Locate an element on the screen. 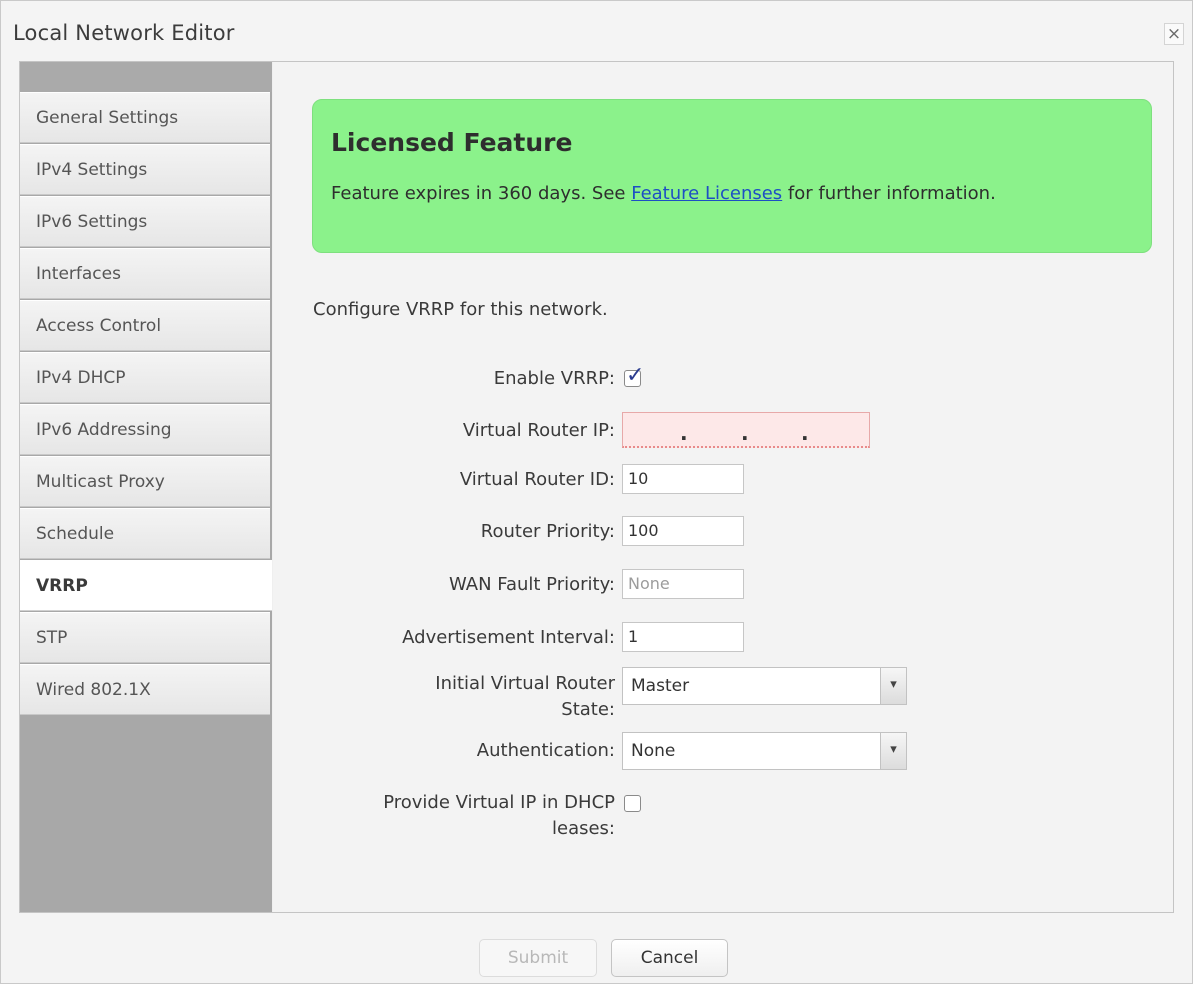 The height and width of the screenshot is (985, 1193). intro-text: Configure VRRP for this network. is located at coordinates (460, 309).